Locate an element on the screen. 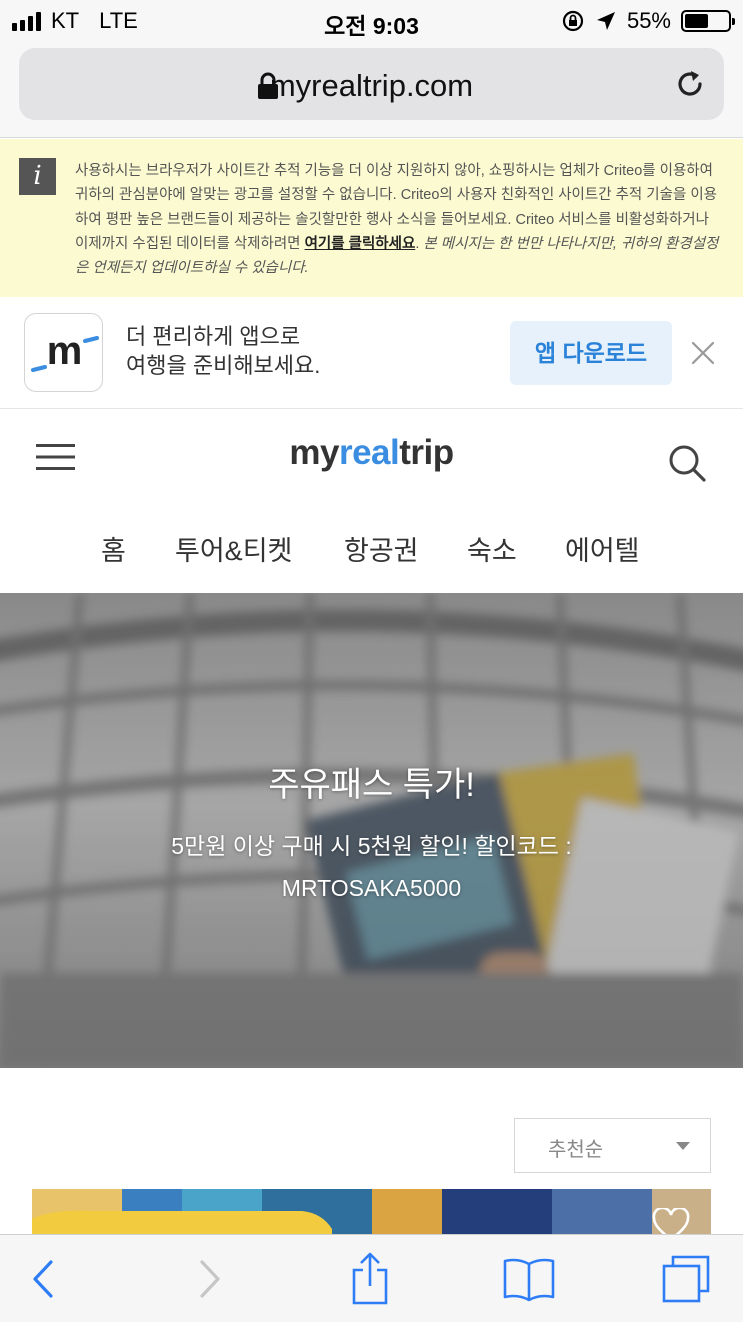  bookmarks-button is located at coordinates (529, 1278).